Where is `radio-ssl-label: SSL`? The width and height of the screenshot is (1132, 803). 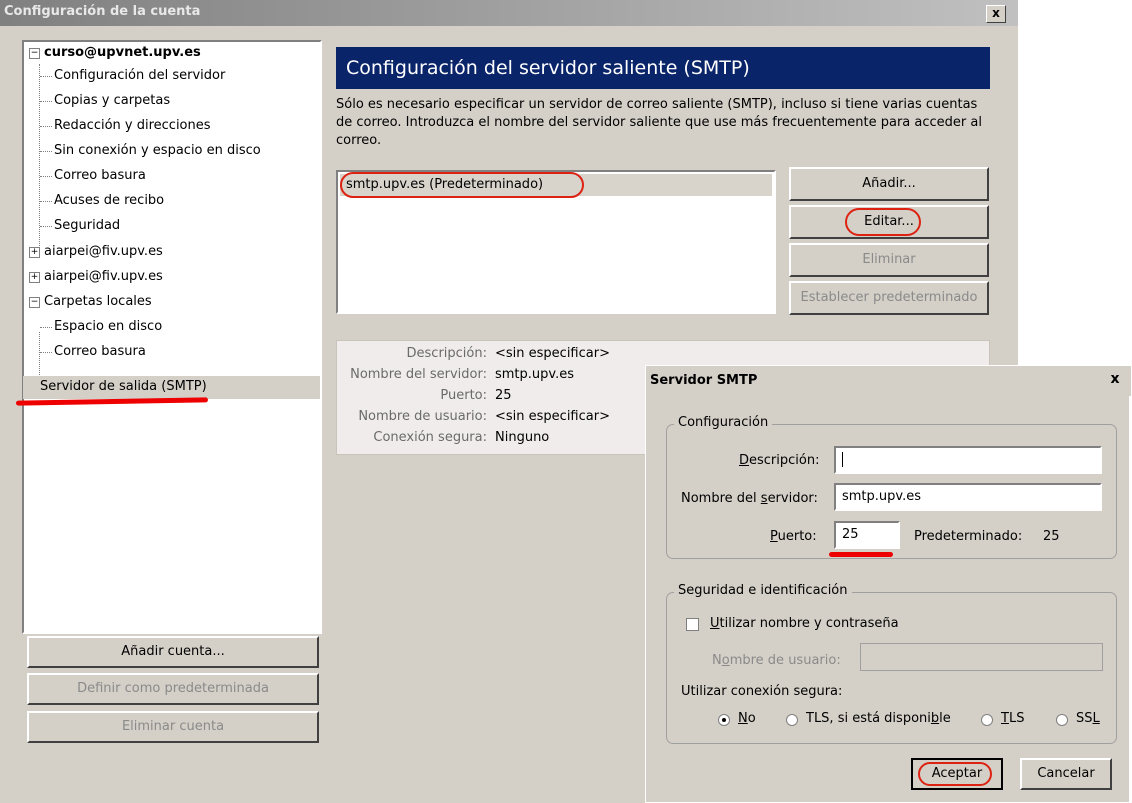
radio-ssl-label: SSL is located at coordinates (1088, 718).